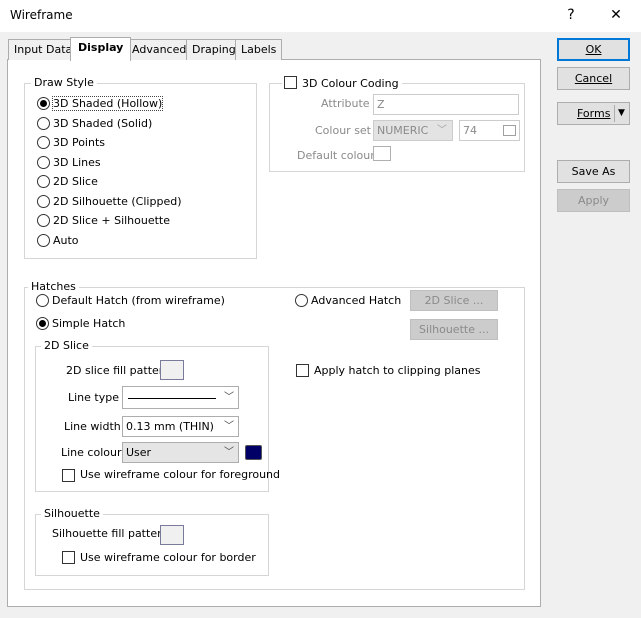  What do you see at coordinates (593, 171) in the screenshot?
I see `save-as-button: Save As` at bounding box center [593, 171].